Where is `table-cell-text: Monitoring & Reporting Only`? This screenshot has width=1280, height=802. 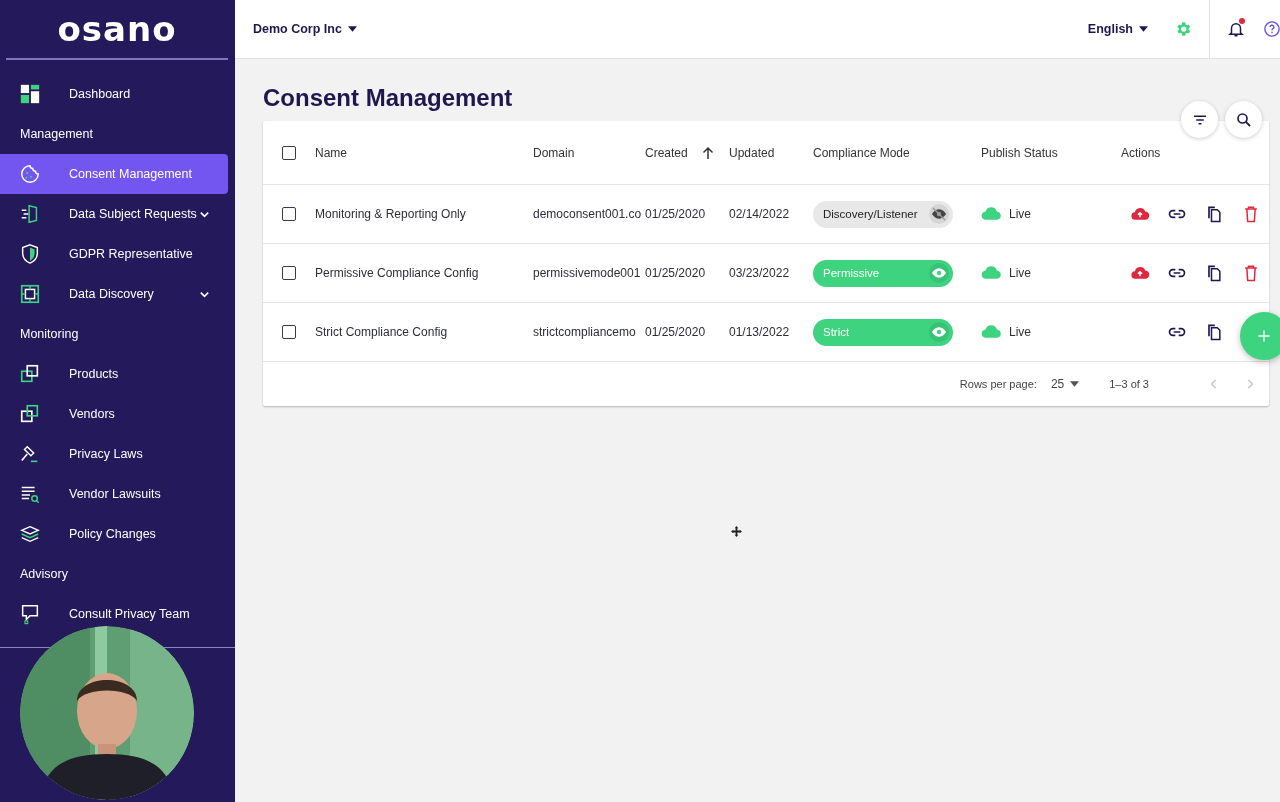
table-cell-text: Monitoring & Reporting Only is located at coordinates (391, 214).